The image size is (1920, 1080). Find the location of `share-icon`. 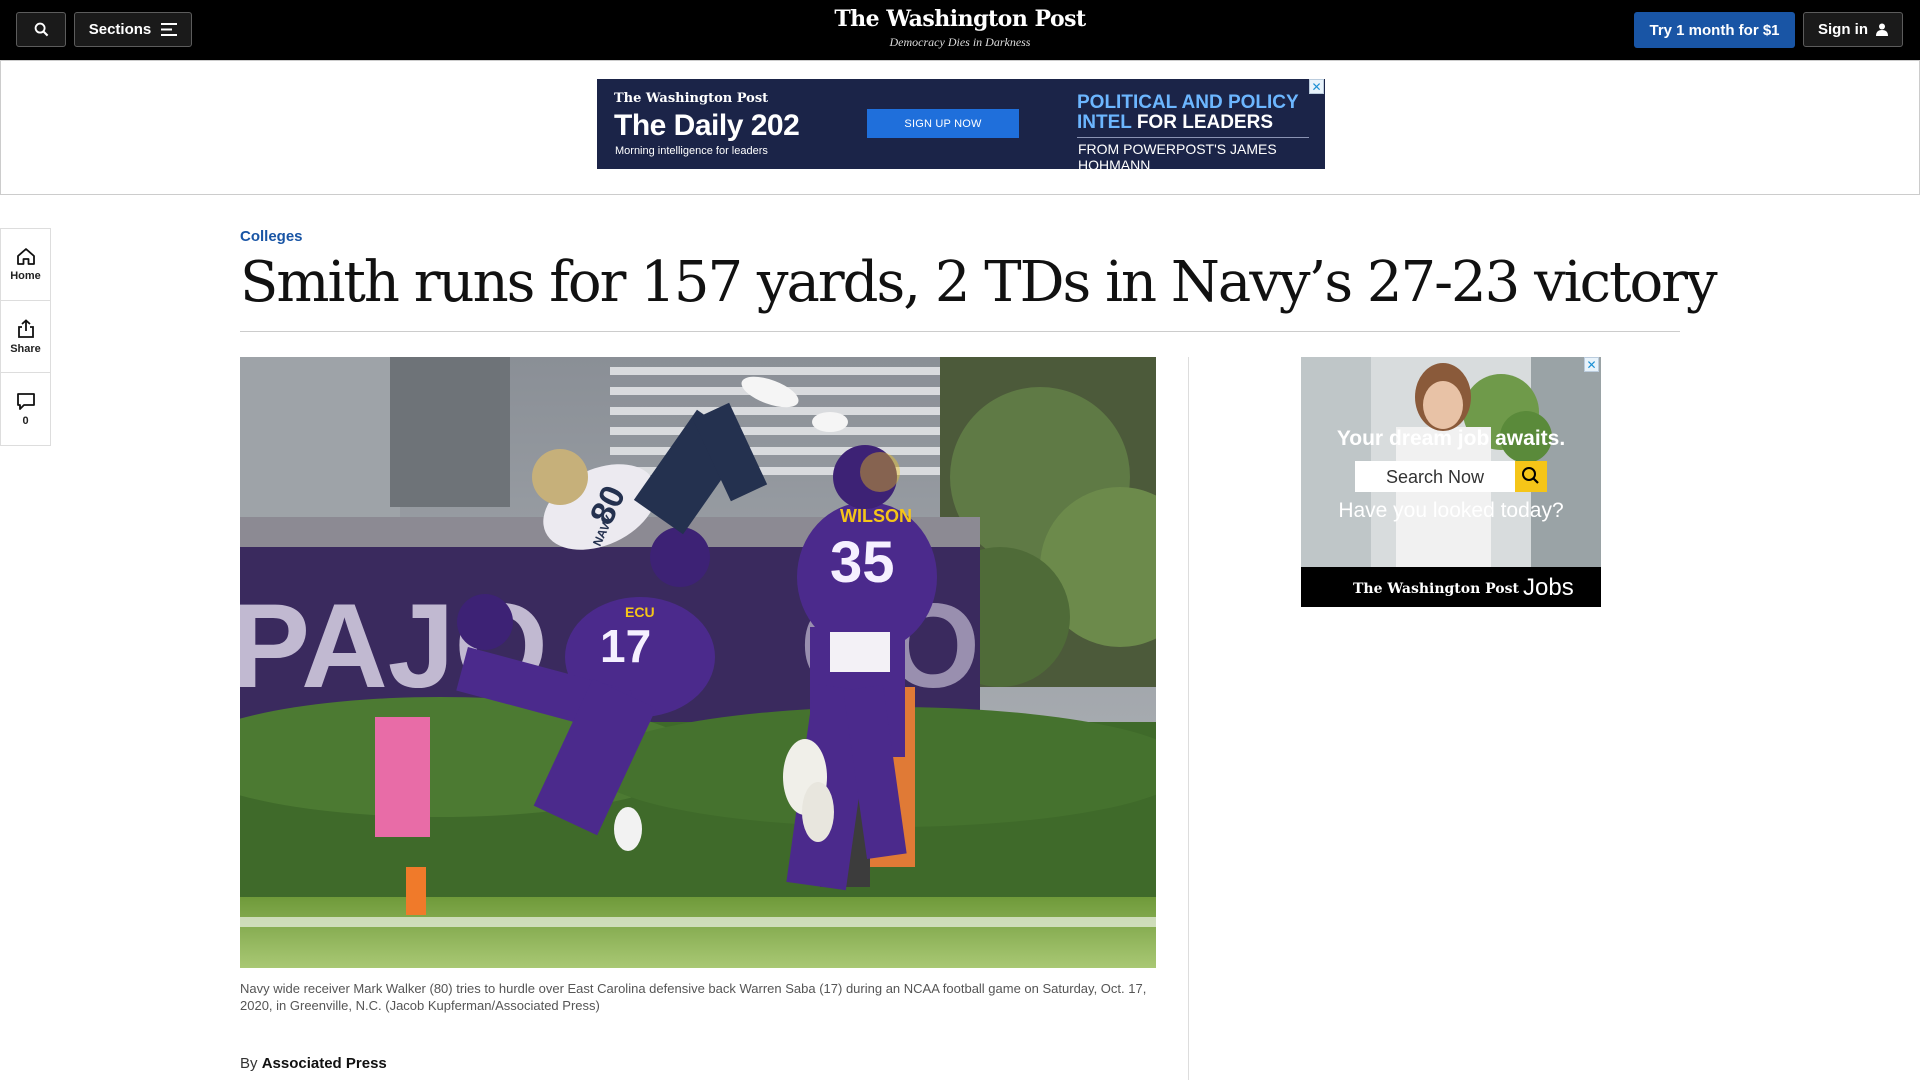

share-icon is located at coordinates (25, 328).